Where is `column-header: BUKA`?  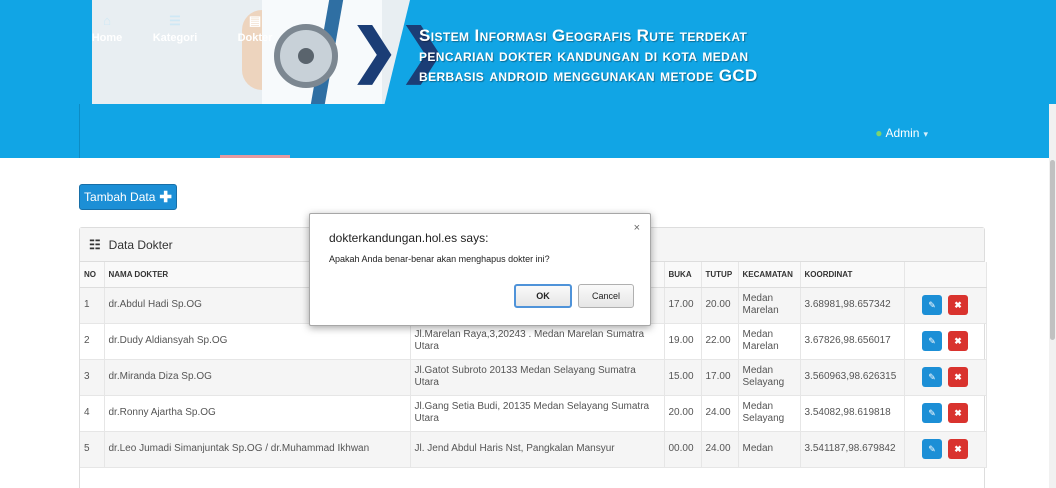 column-header: BUKA is located at coordinates (683, 275).